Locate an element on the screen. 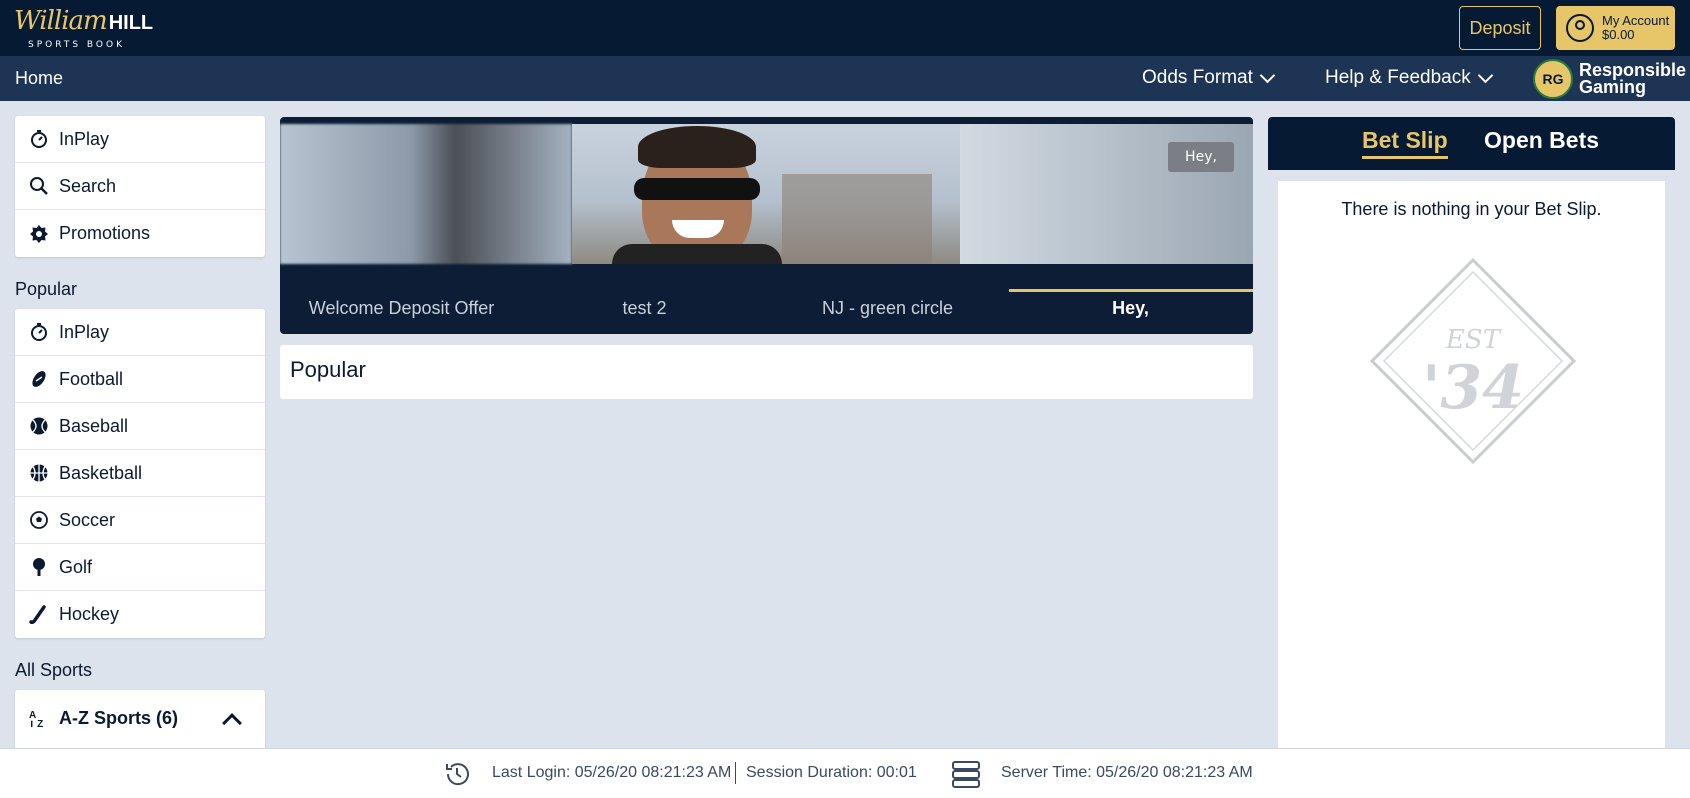 Image resolution: width=1690 pixels, height=798 pixels. sidebar-item-label: Soccer is located at coordinates (87, 519).